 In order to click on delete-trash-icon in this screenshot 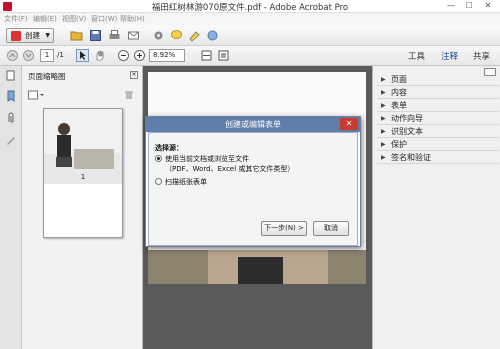, I will do `click(129, 95)`.